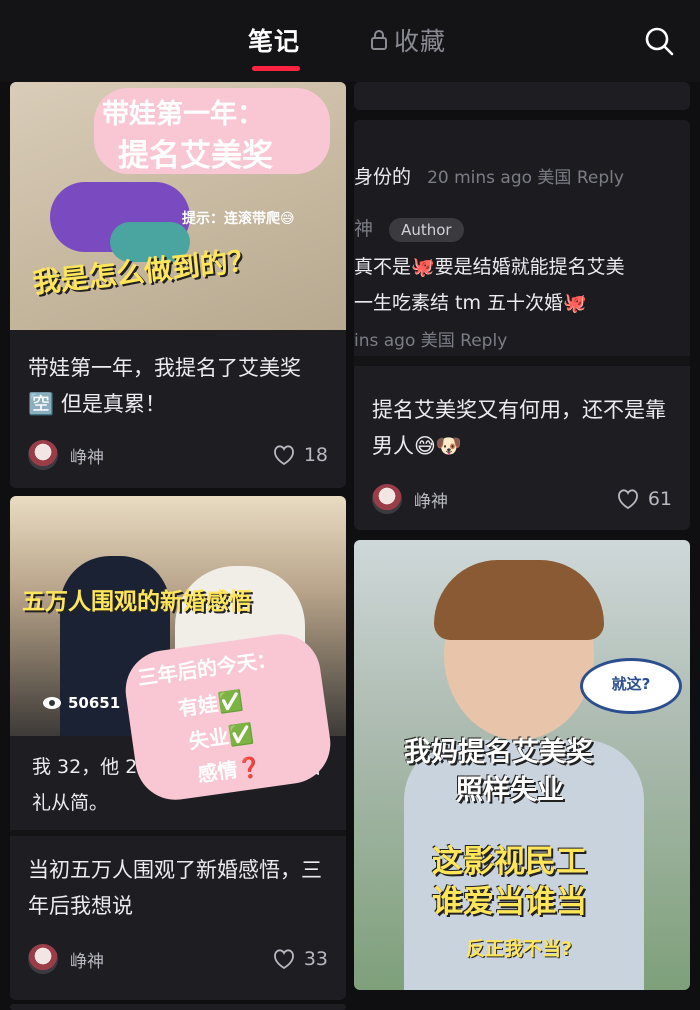  Describe the element at coordinates (644, 499) in the screenshot. I see `like-button: 61` at that location.